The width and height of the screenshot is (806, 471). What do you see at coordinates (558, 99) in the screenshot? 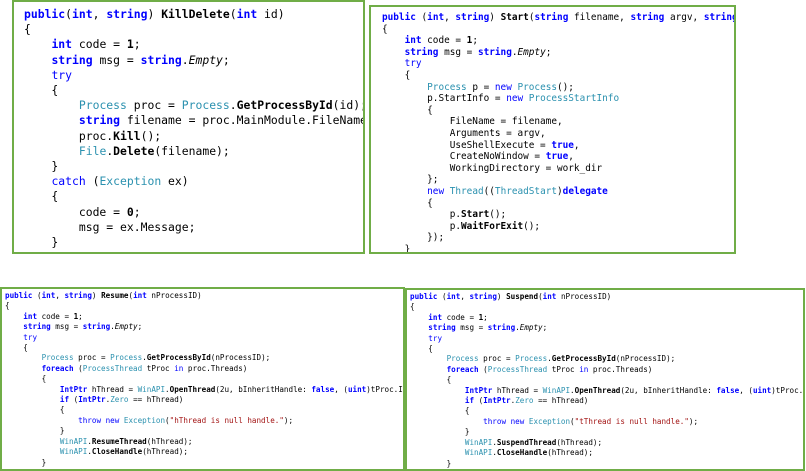
I see `code-line: p.StartInfo = new ProcessStartInfo` at bounding box center [558, 99].